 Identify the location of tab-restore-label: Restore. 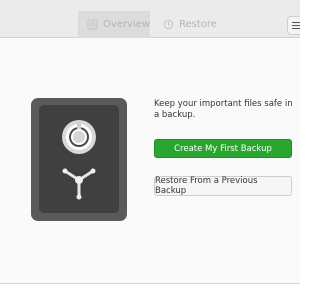
(198, 24).